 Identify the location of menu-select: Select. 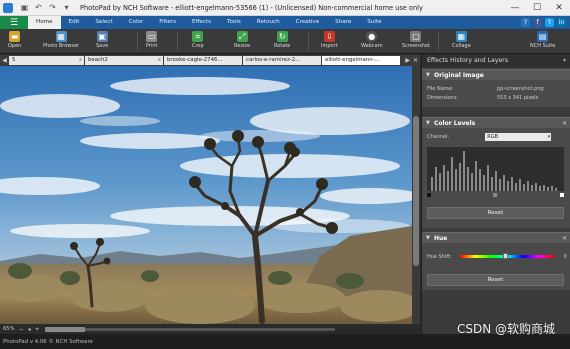
(103, 22).